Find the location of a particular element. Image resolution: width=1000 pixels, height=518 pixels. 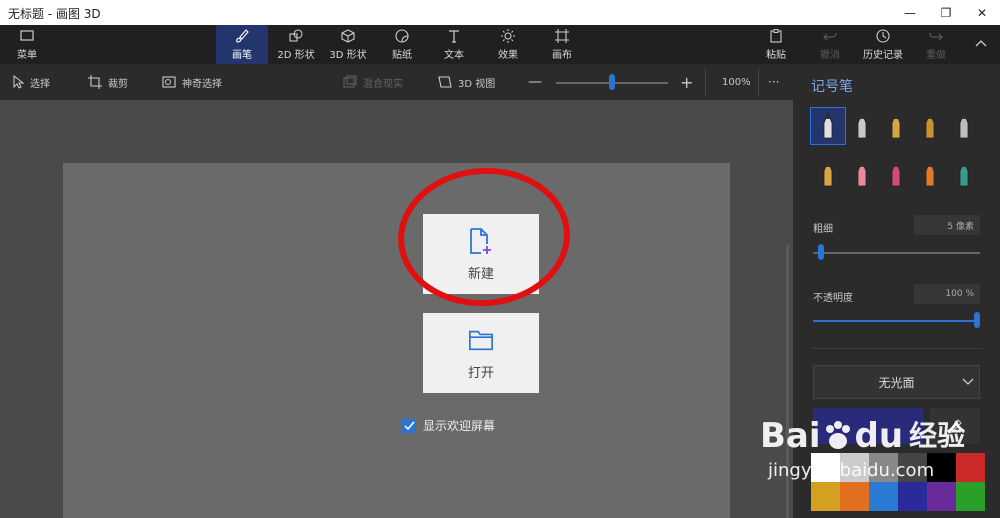

crop-icon is located at coordinates (95, 82).